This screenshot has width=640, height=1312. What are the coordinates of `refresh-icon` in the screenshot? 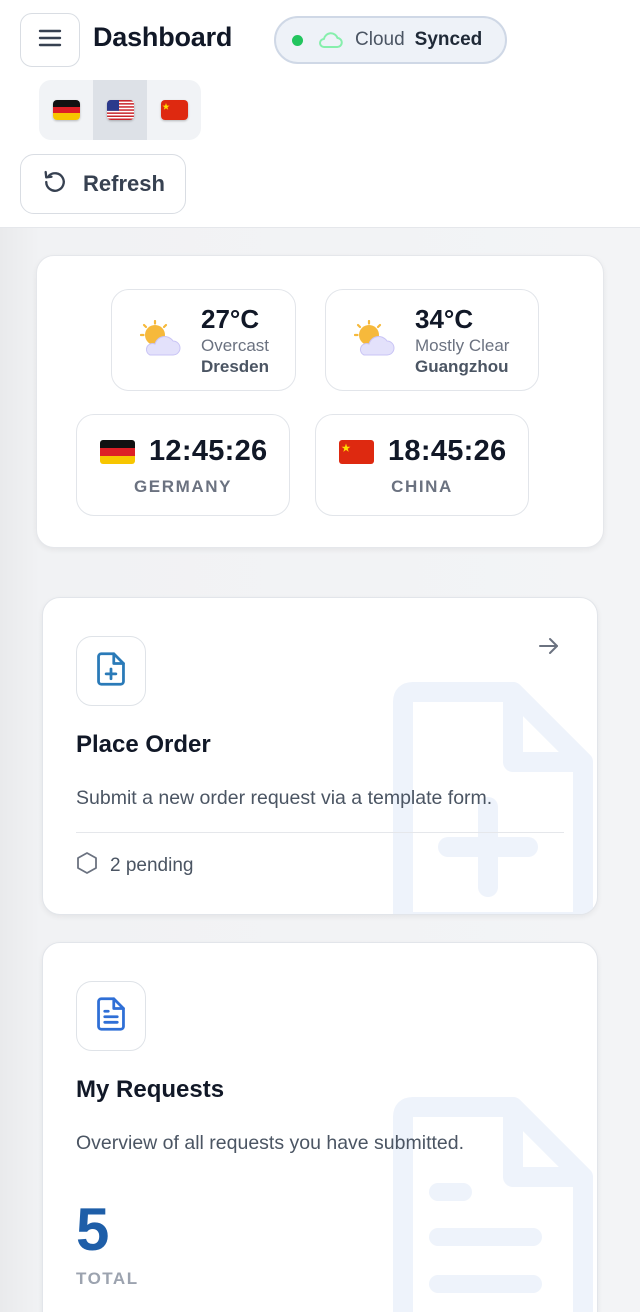 It's located at (55, 184).